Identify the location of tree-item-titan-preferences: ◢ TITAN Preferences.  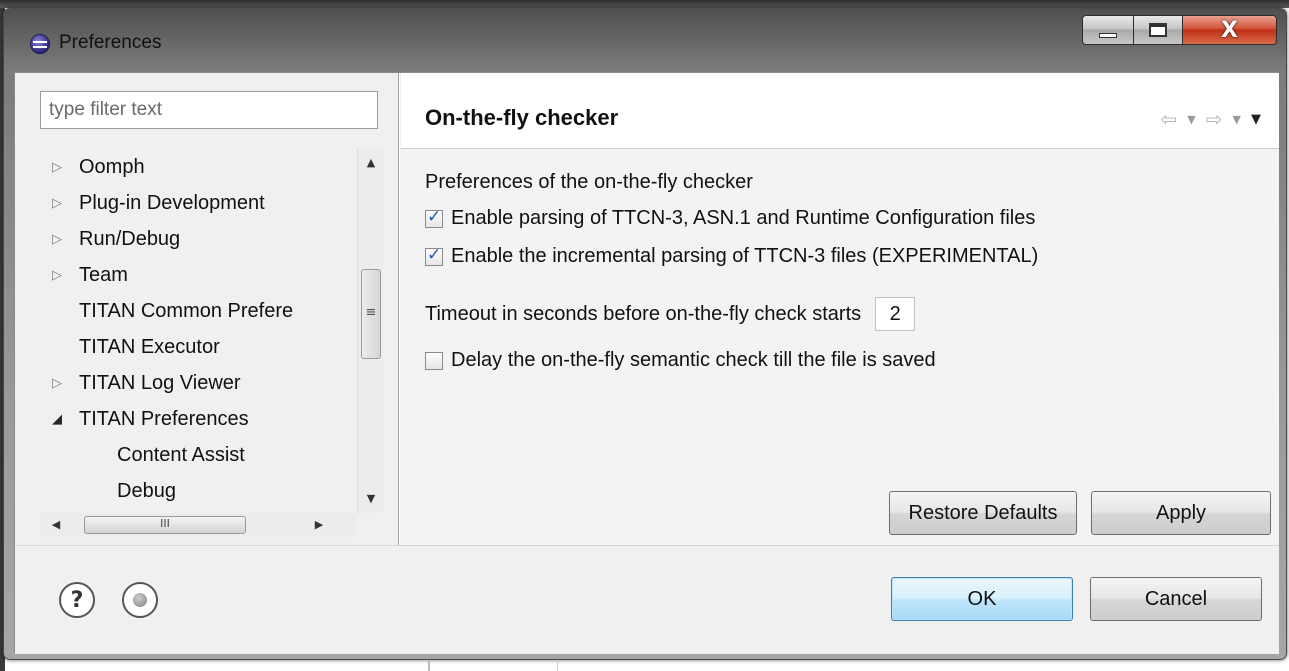
(207, 419).